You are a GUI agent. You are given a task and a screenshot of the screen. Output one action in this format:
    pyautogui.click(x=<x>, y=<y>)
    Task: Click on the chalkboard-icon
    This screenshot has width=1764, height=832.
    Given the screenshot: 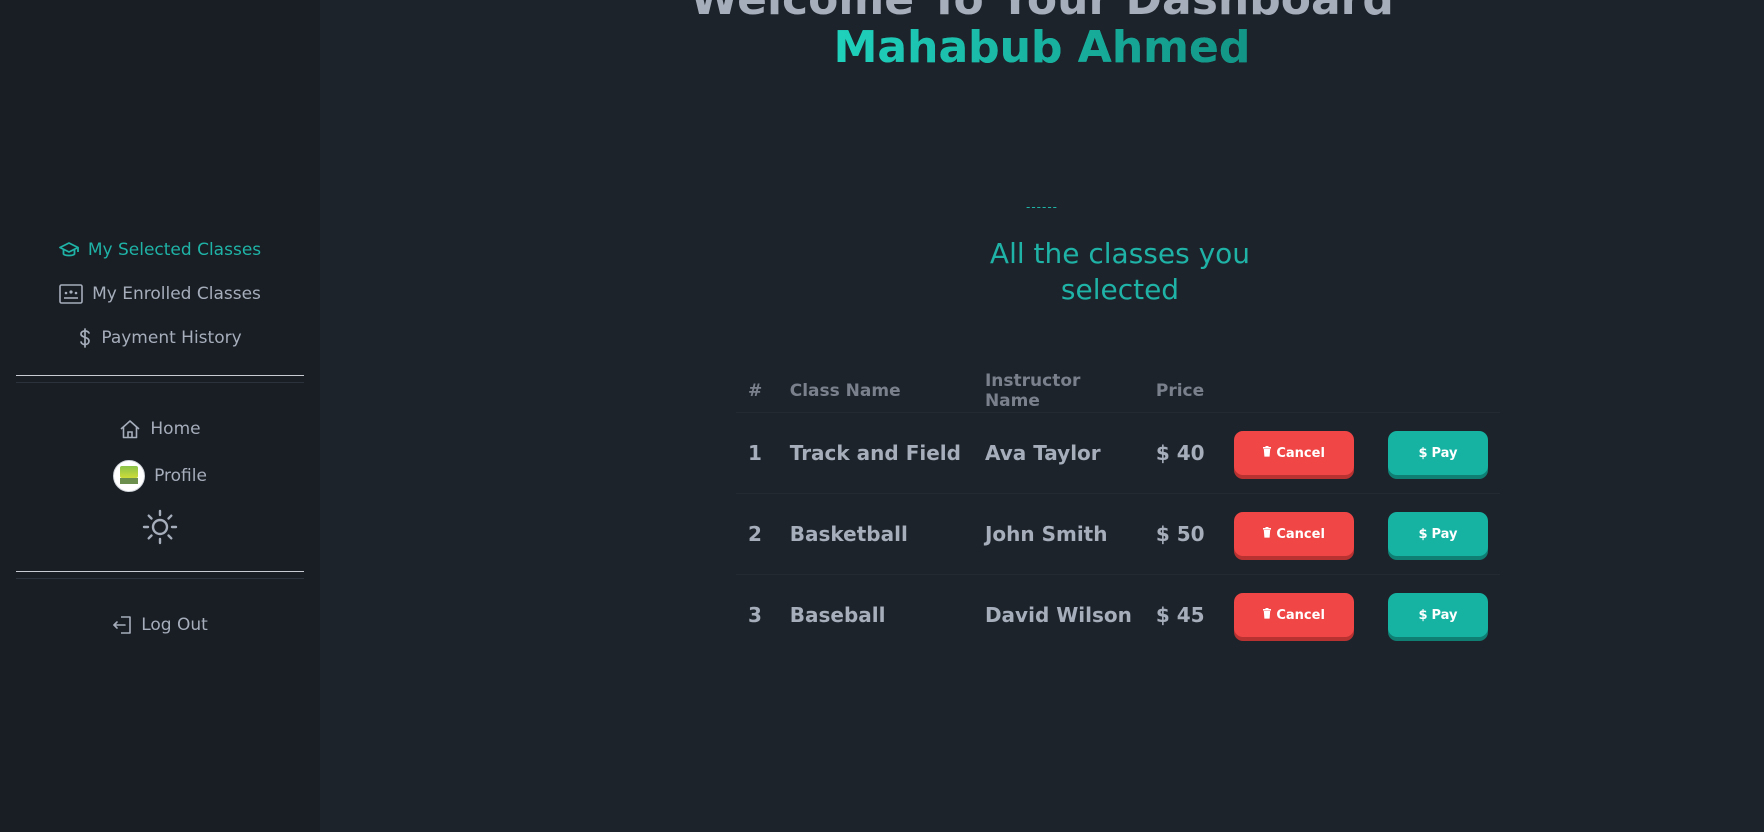 What is the action you would take?
    pyautogui.click(x=71, y=294)
    